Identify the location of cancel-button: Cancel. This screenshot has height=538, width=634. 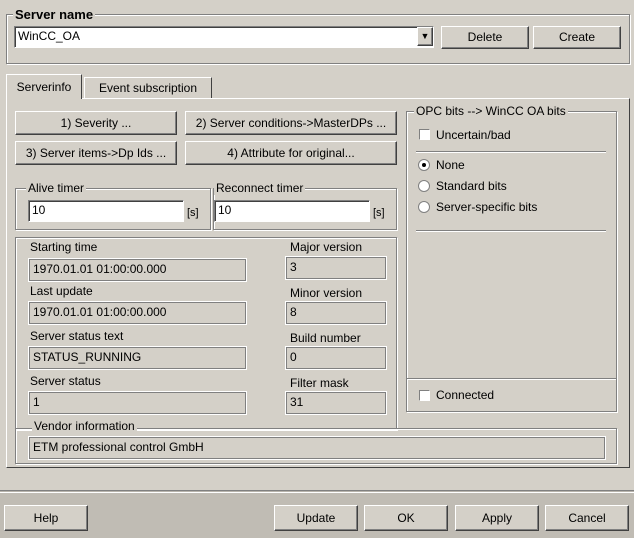
(587, 518).